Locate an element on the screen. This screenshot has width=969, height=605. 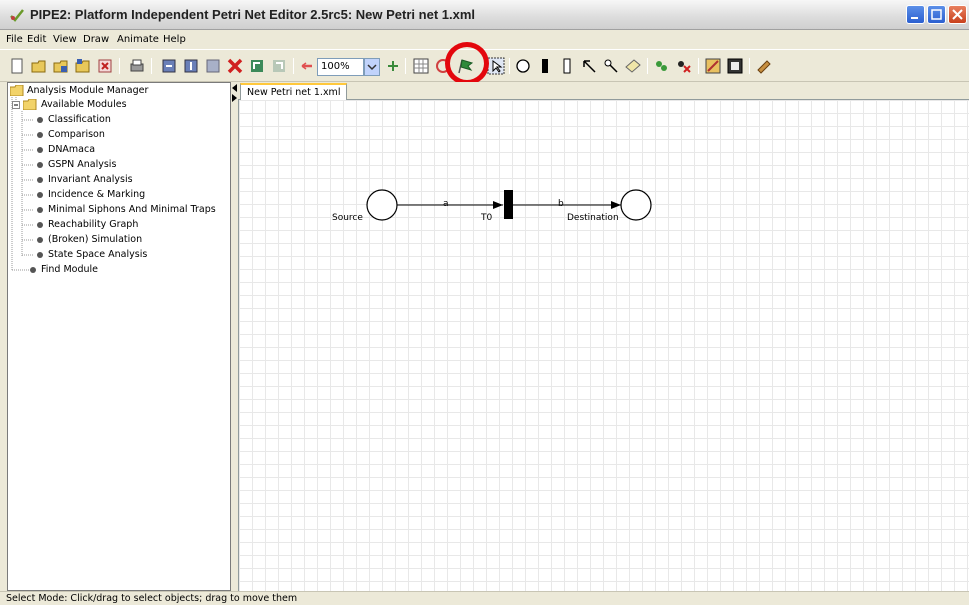
marking-parameter-icon is located at coordinates (735, 66).